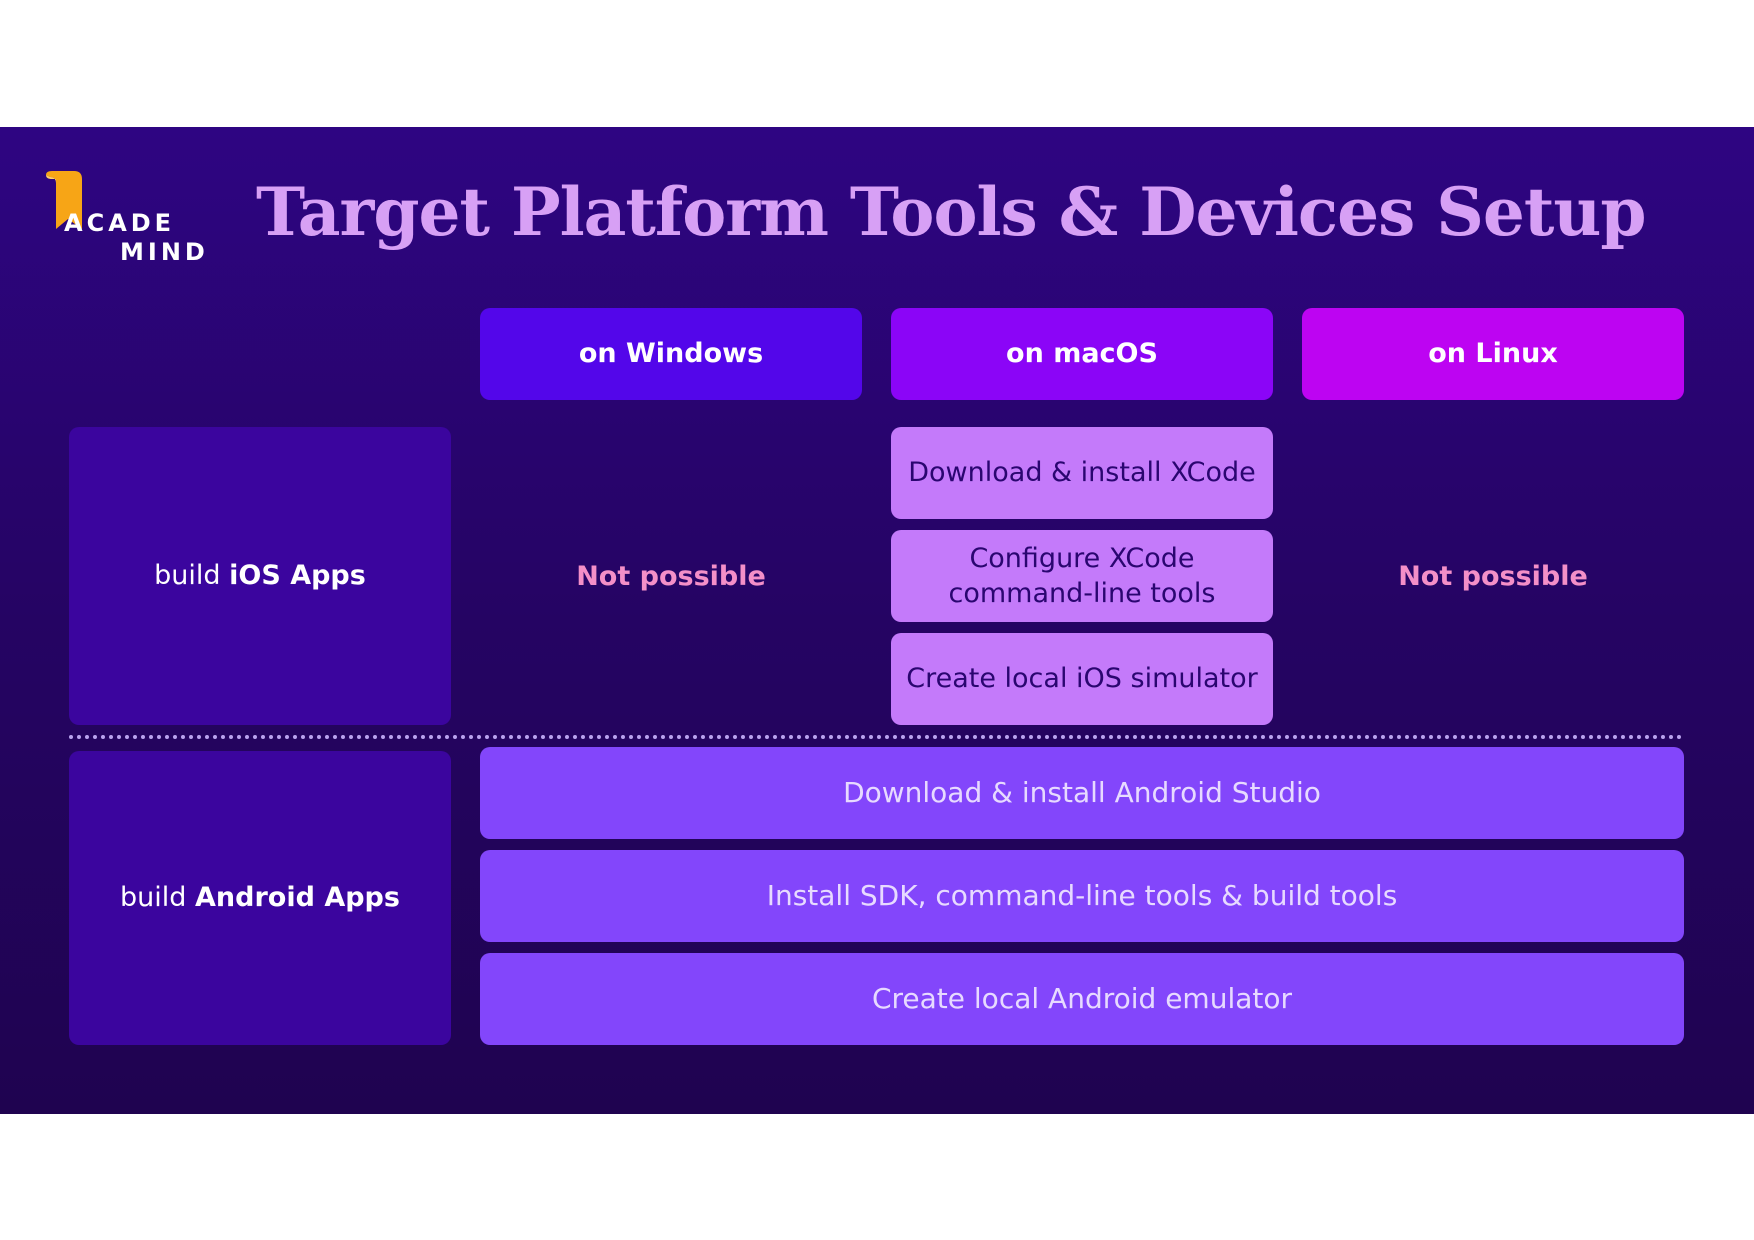 The image size is (1754, 1240). Describe the element at coordinates (297, 576) in the screenshot. I see `row-label-ios-bold: iOS Apps` at that location.